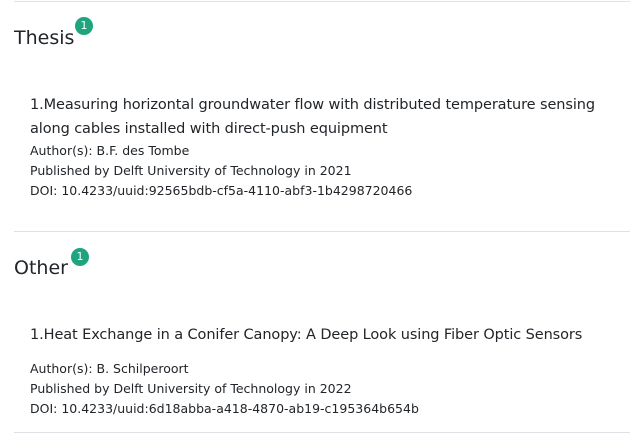 The width and height of the screenshot is (630, 441). I want to click on publication-authors: Author(s): B.F. des Tombe, so click(110, 150).